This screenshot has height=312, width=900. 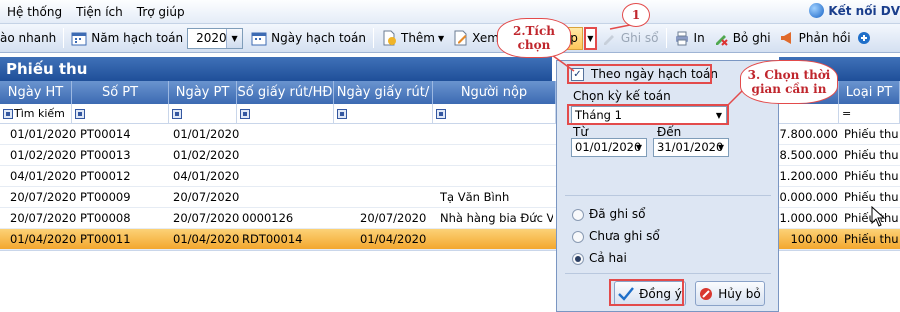 I want to click on step-2-callout: 2.Tích chọn, so click(x=534, y=38).